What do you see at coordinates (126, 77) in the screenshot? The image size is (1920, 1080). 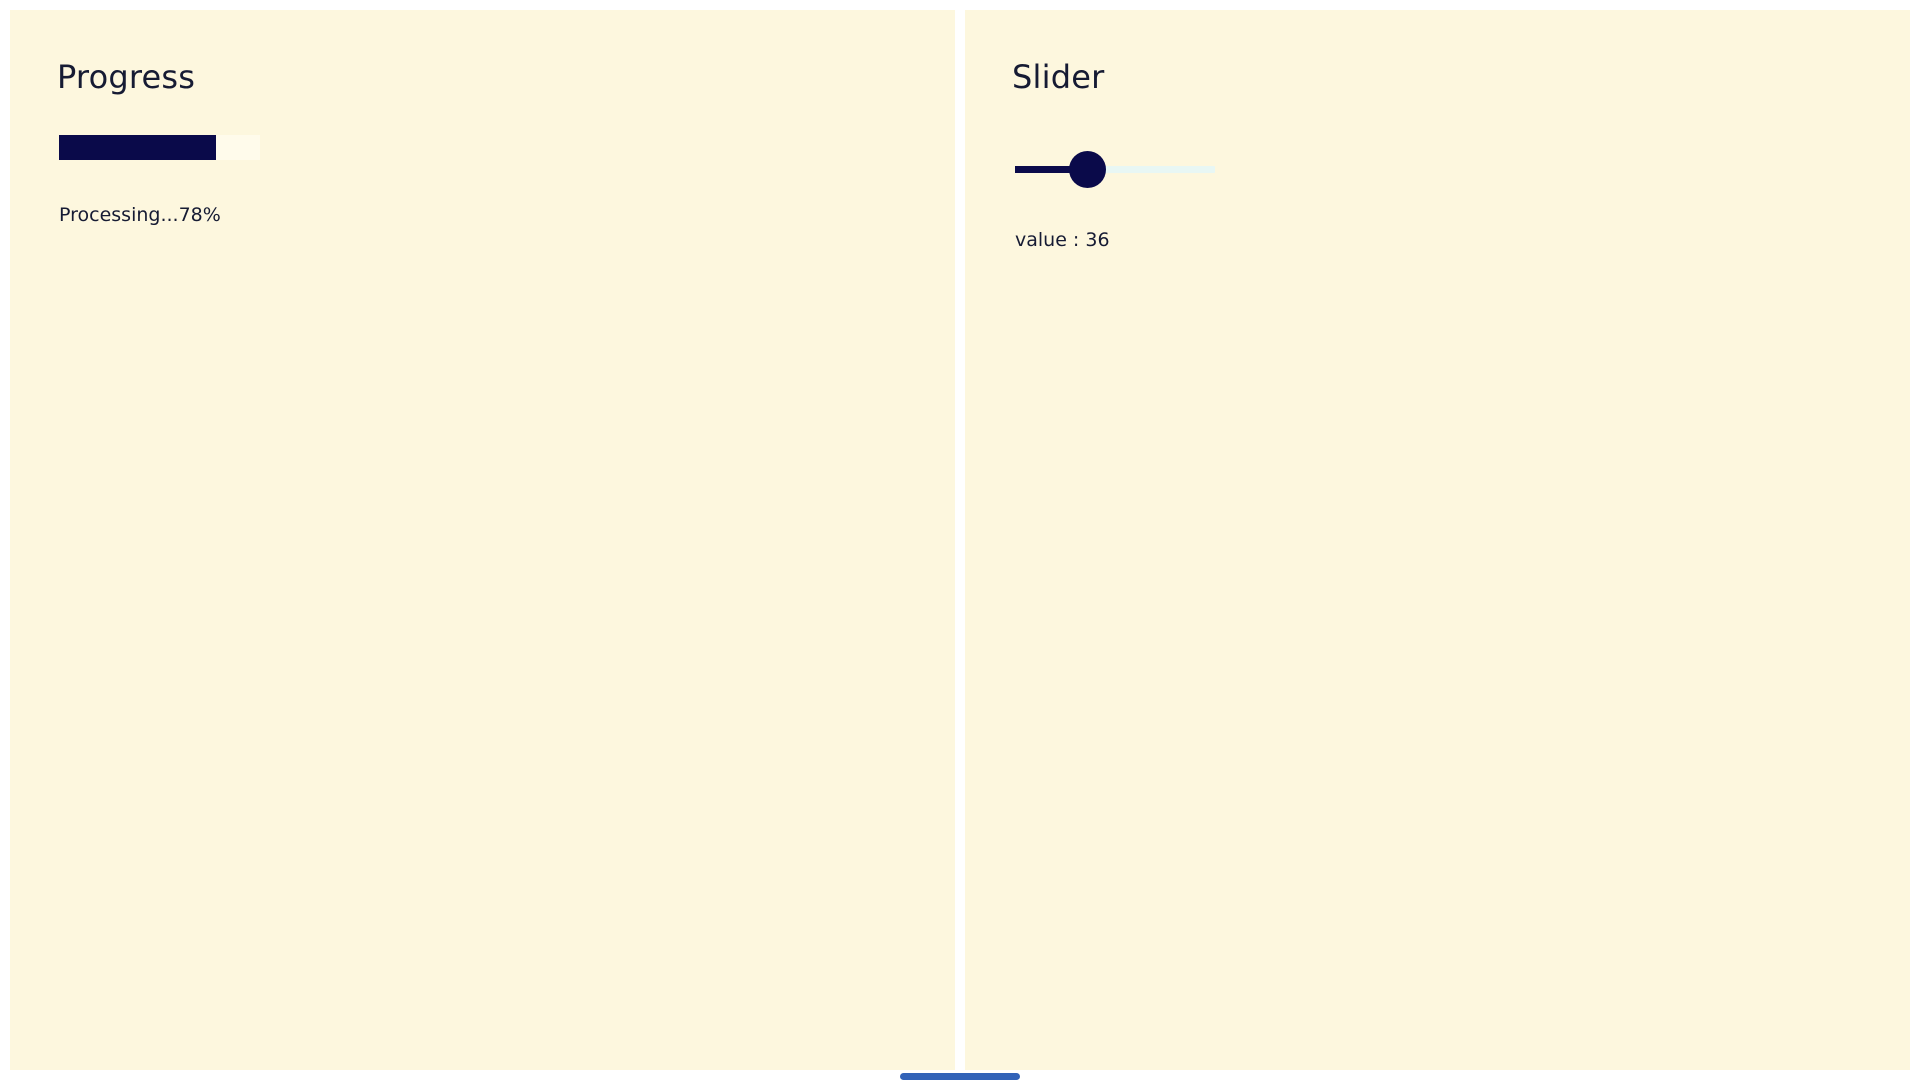 I see `progress-title: Progress` at bounding box center [126, 77].